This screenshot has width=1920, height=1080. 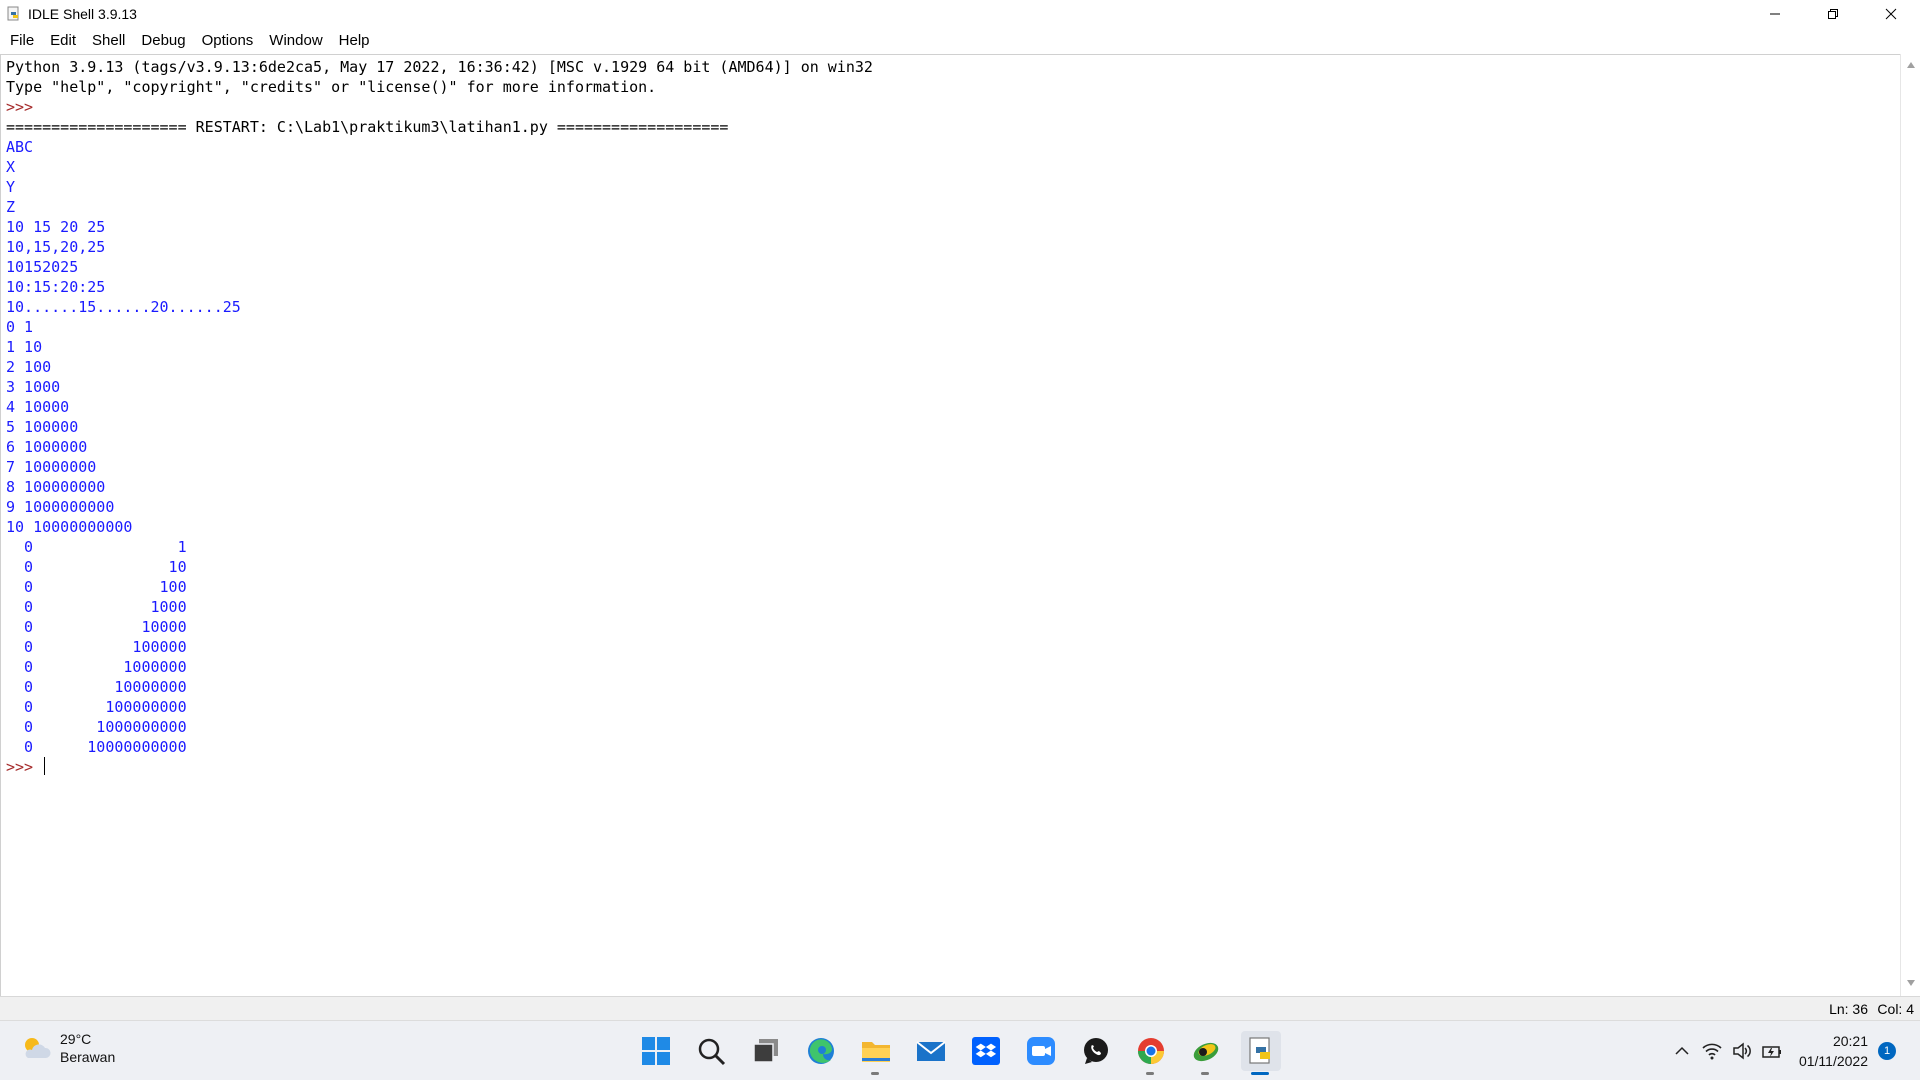 I want to click on dropbox-icon, so click(x=986, y=1051).